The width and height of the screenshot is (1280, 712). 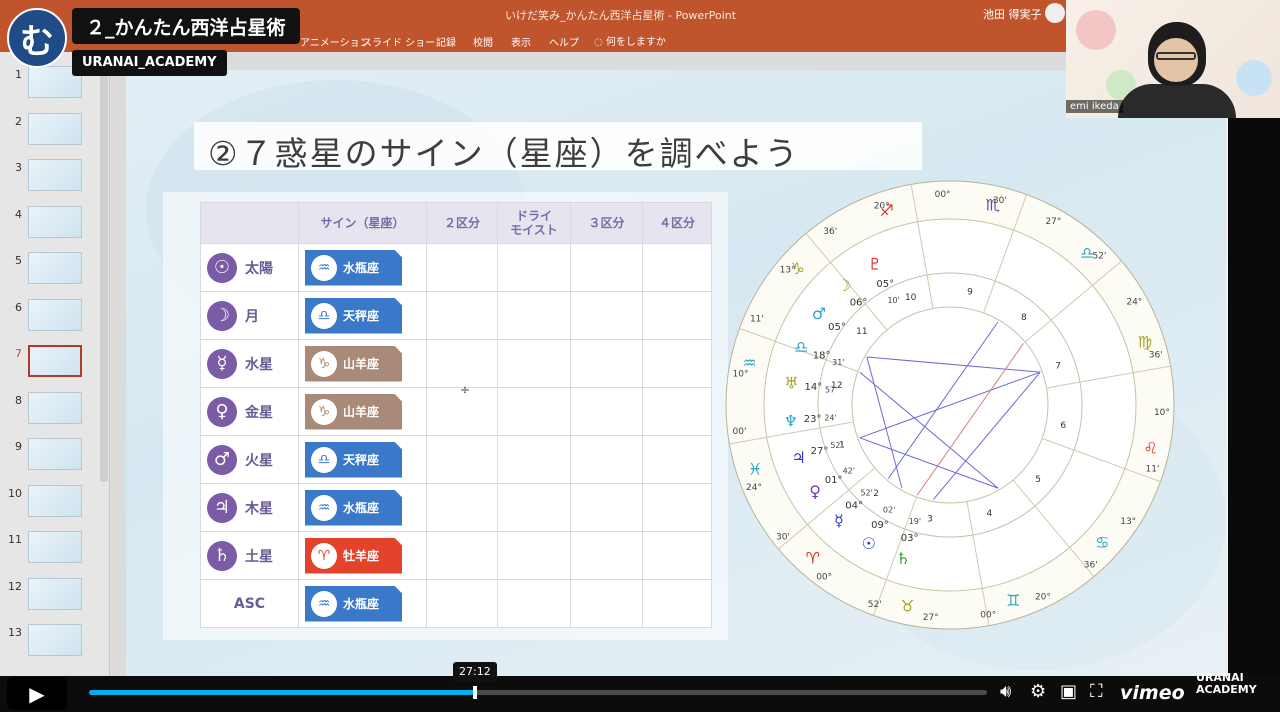 I want to click on thumbnail-scrollbar, so click(x=104, y=267).